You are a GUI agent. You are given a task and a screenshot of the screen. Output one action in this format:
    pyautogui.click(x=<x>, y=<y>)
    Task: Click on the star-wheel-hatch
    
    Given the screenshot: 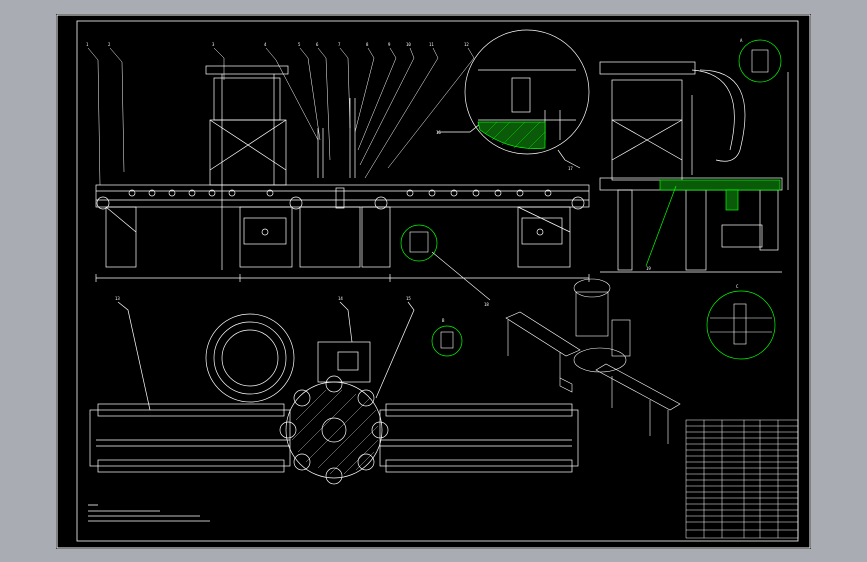 What is the action you would take?
    pyautogui.click(x=335, y=432)
    